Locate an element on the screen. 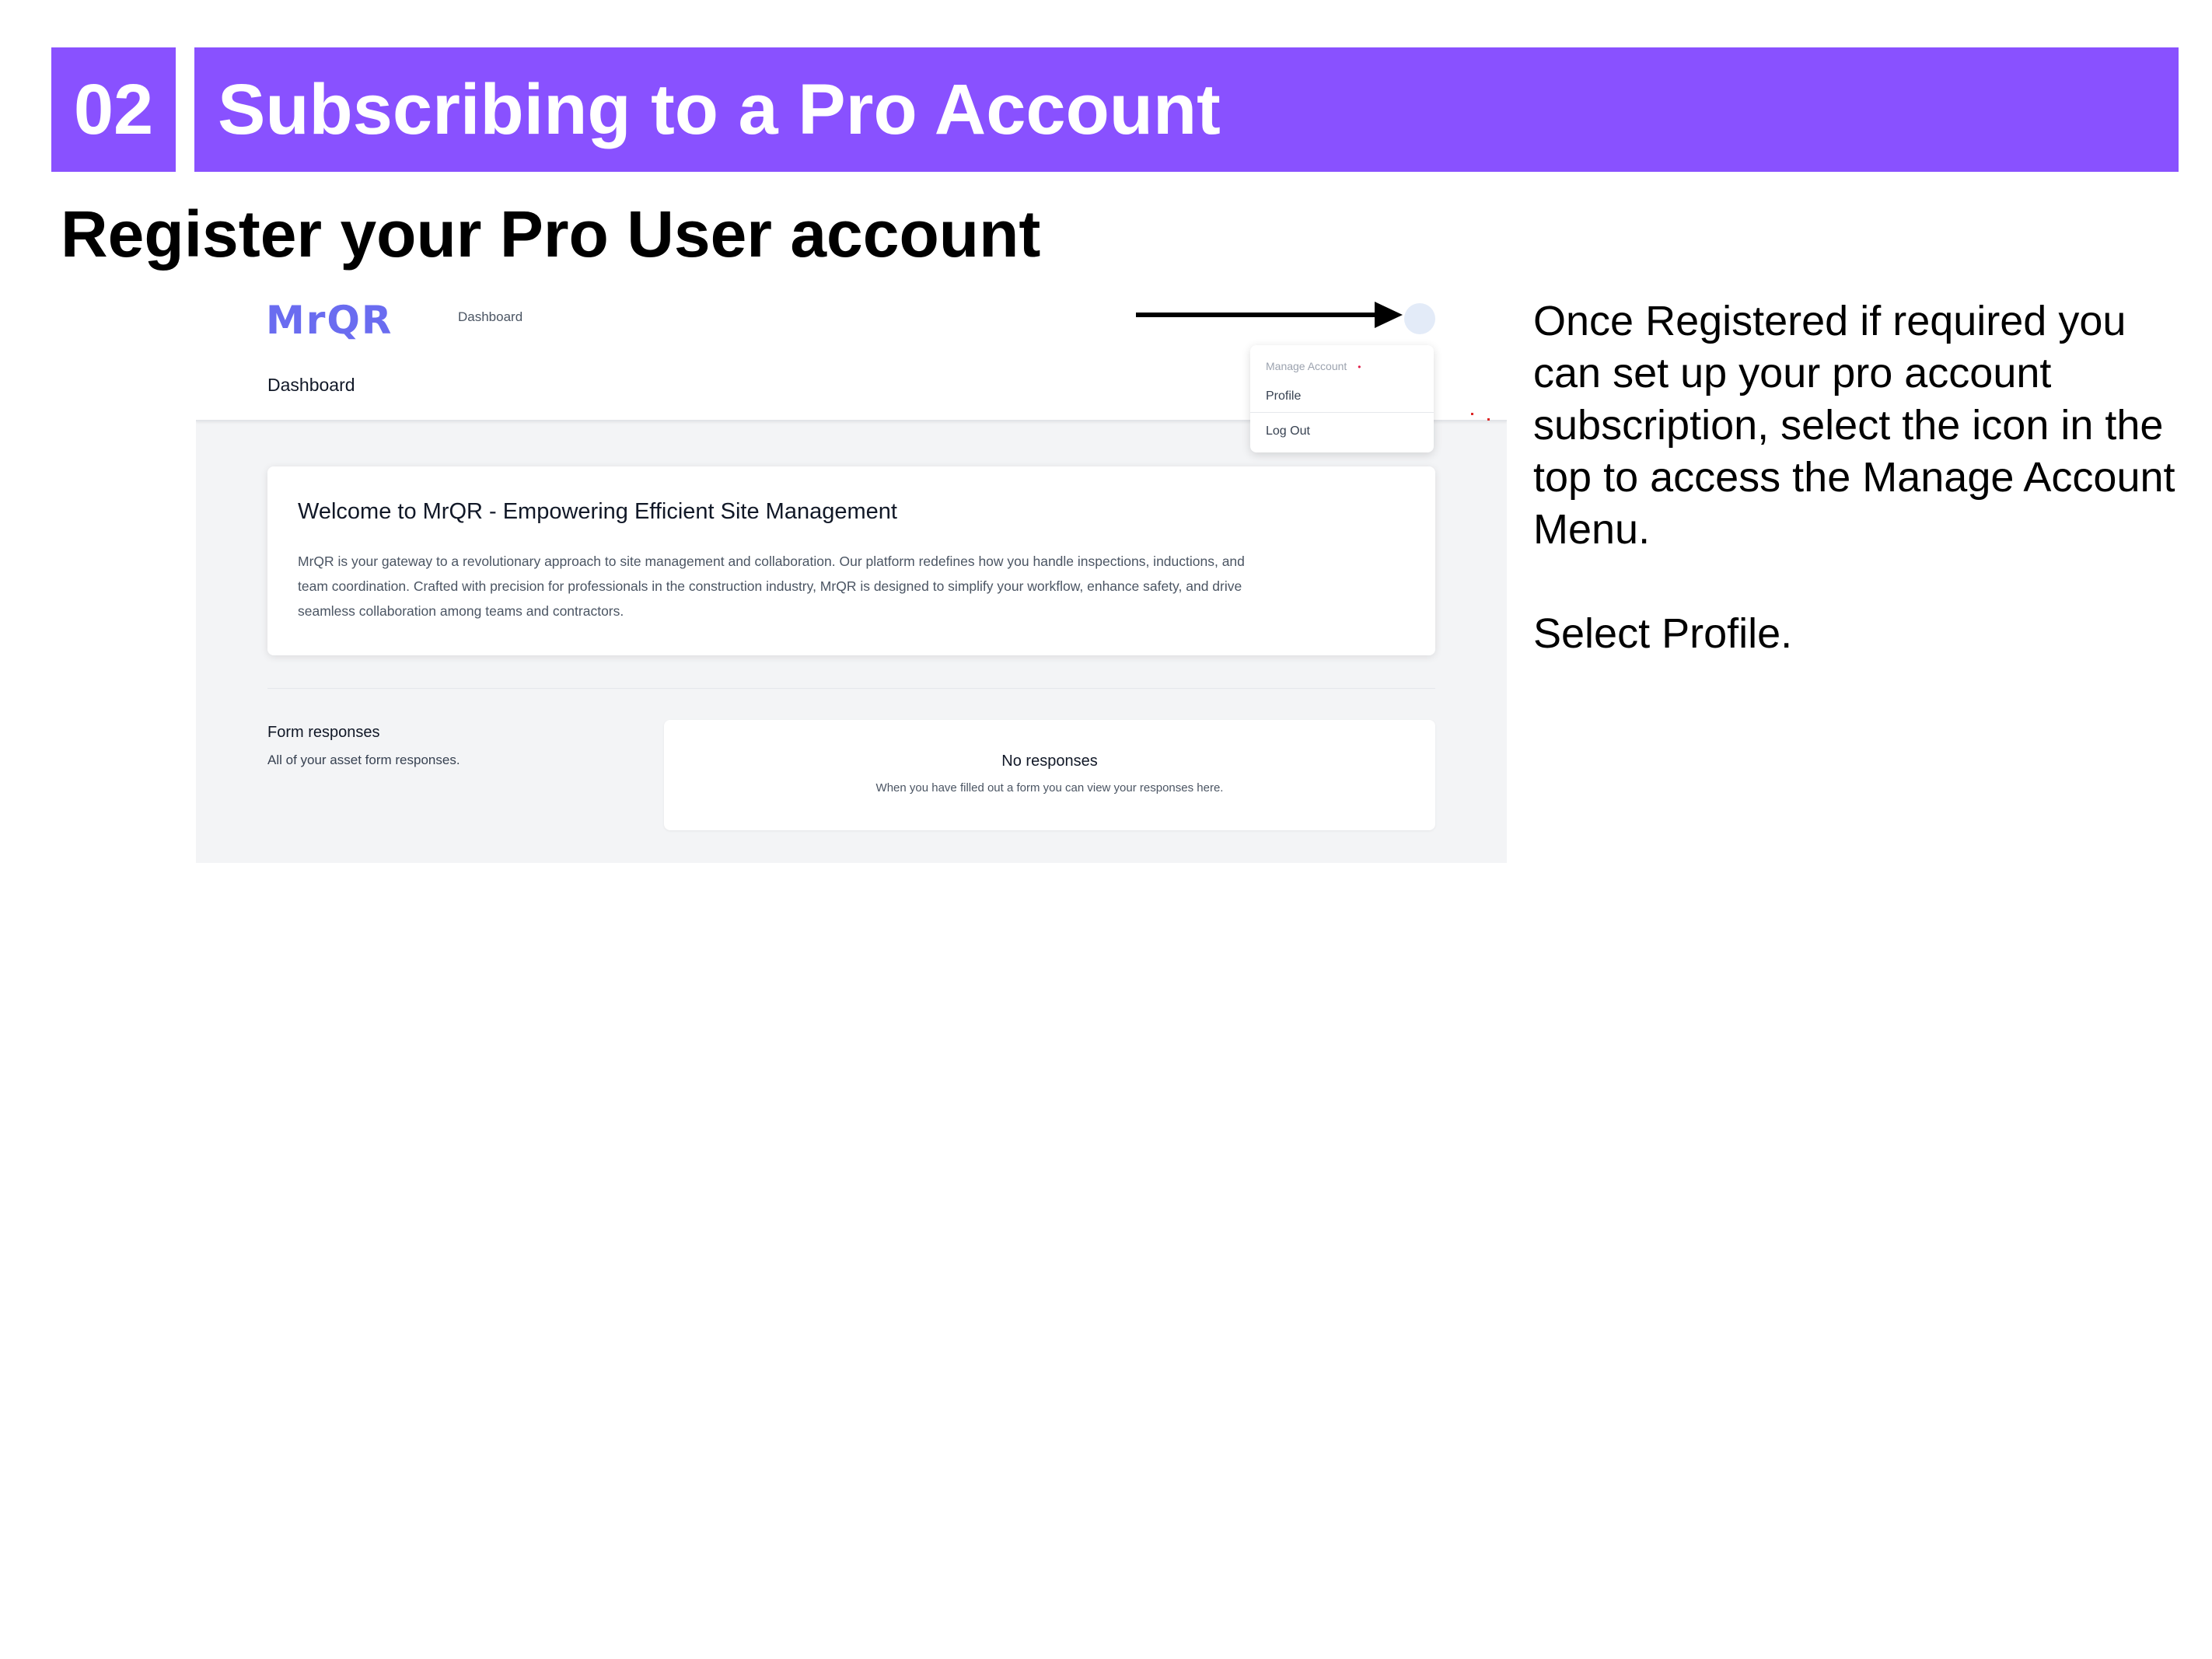 The image size is (2212, 1659). page-title: Dashboard is located at coordinates (311, 385).